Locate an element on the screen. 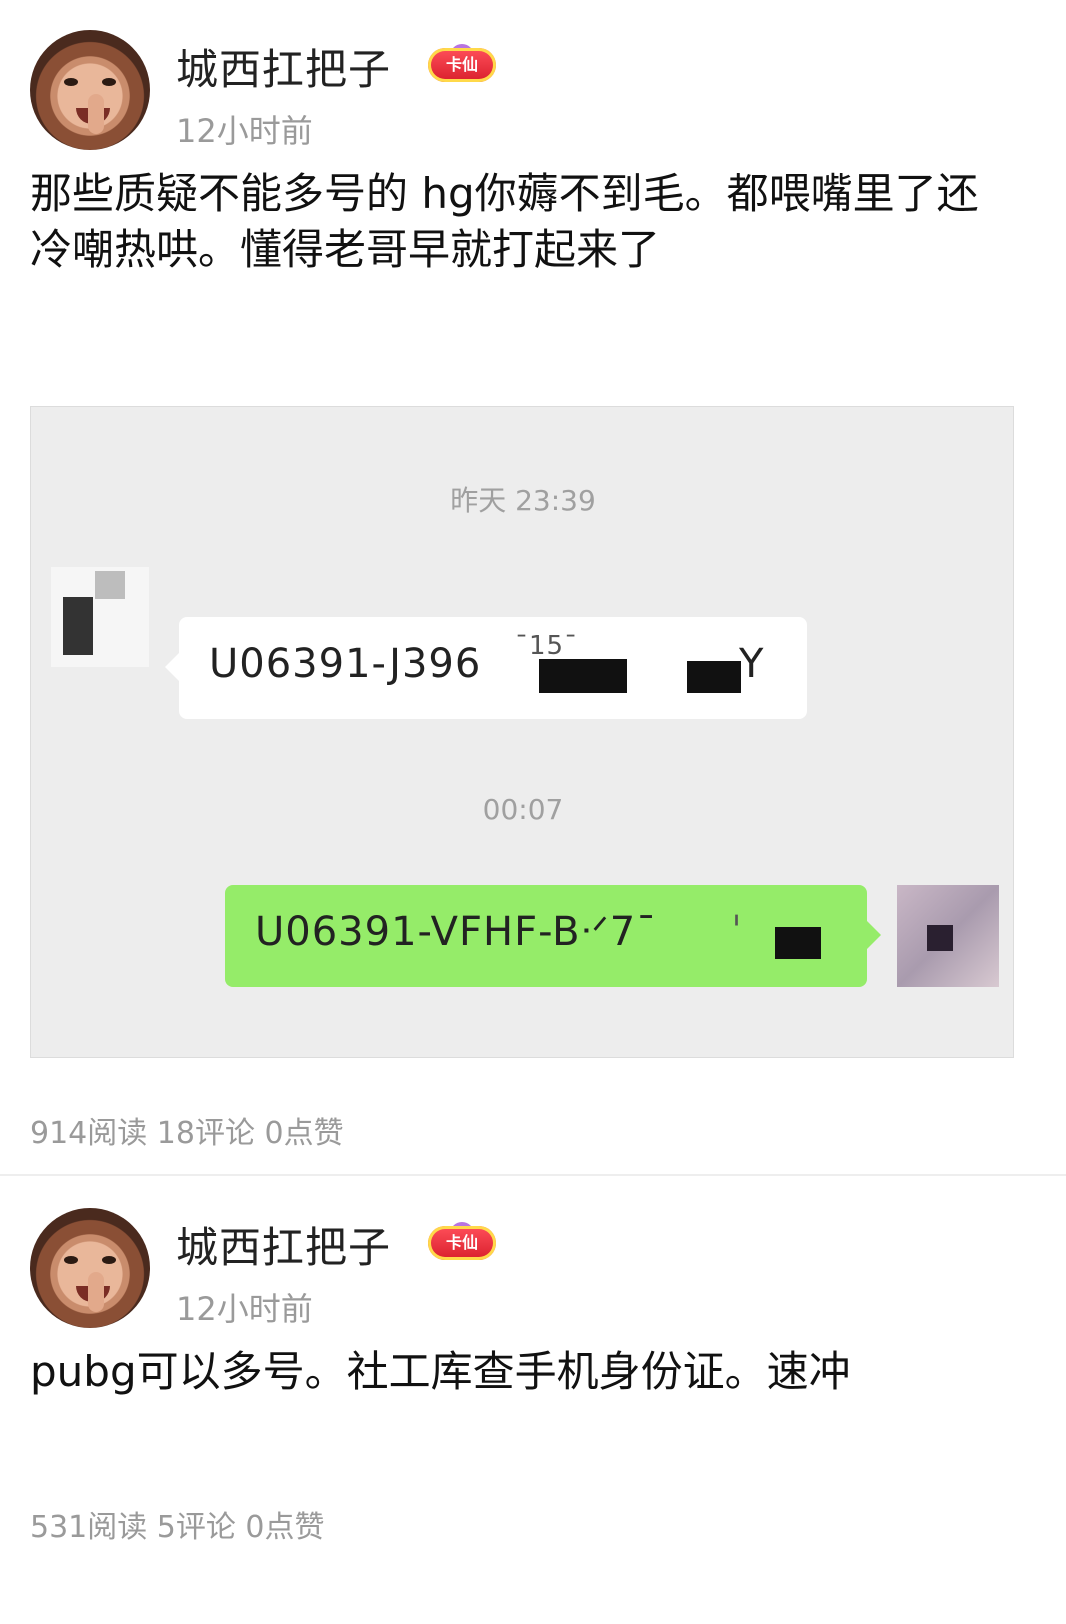 Image resolution: width=1066 pixels, height=1624 pixels. mosaic-block is located at coordinates (110, 585).